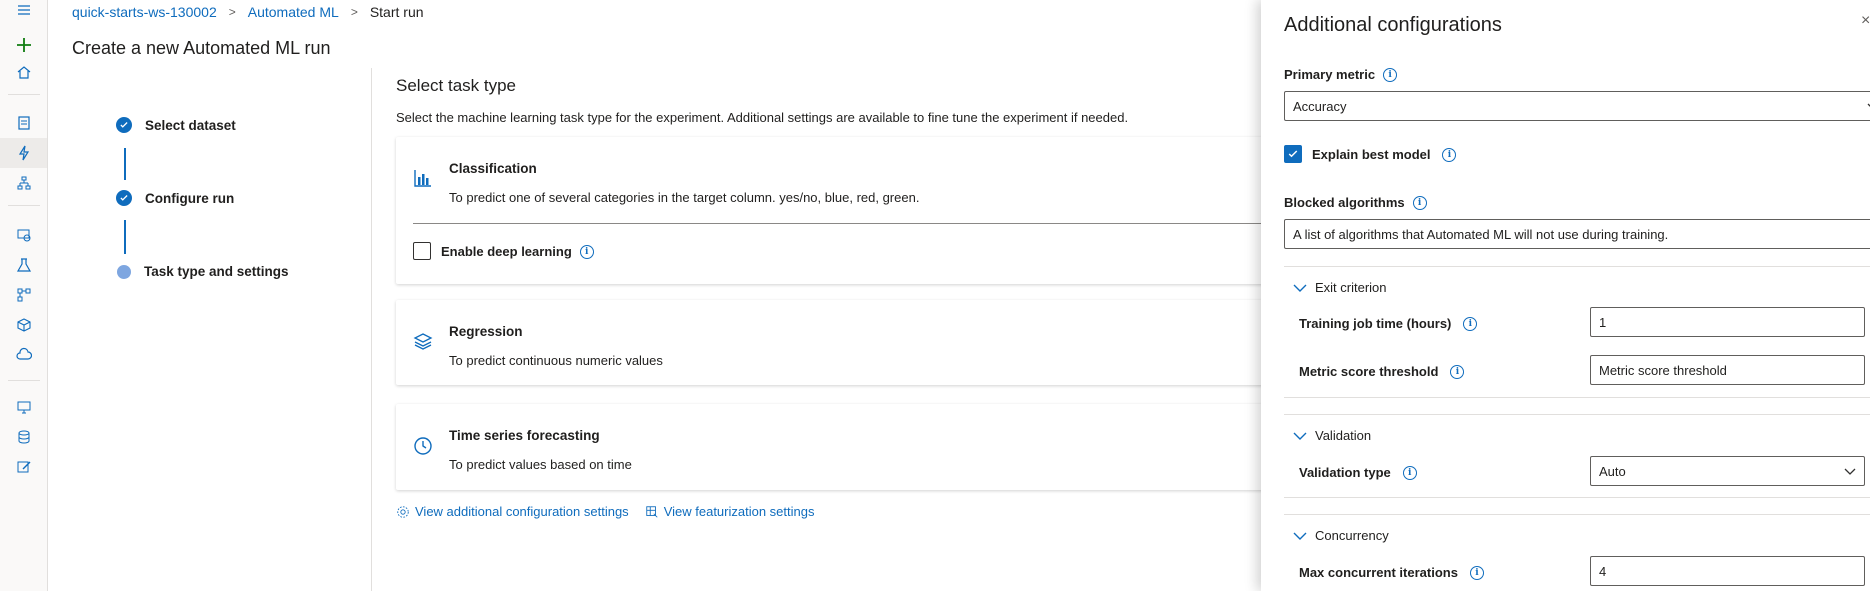 The width and height of the screenshot is (1870, 591). What do you see at coordinates (1330, 74) in the screenshot?
I see `primary-metric-label: Primary metric` at bounding box center [1330, 74].